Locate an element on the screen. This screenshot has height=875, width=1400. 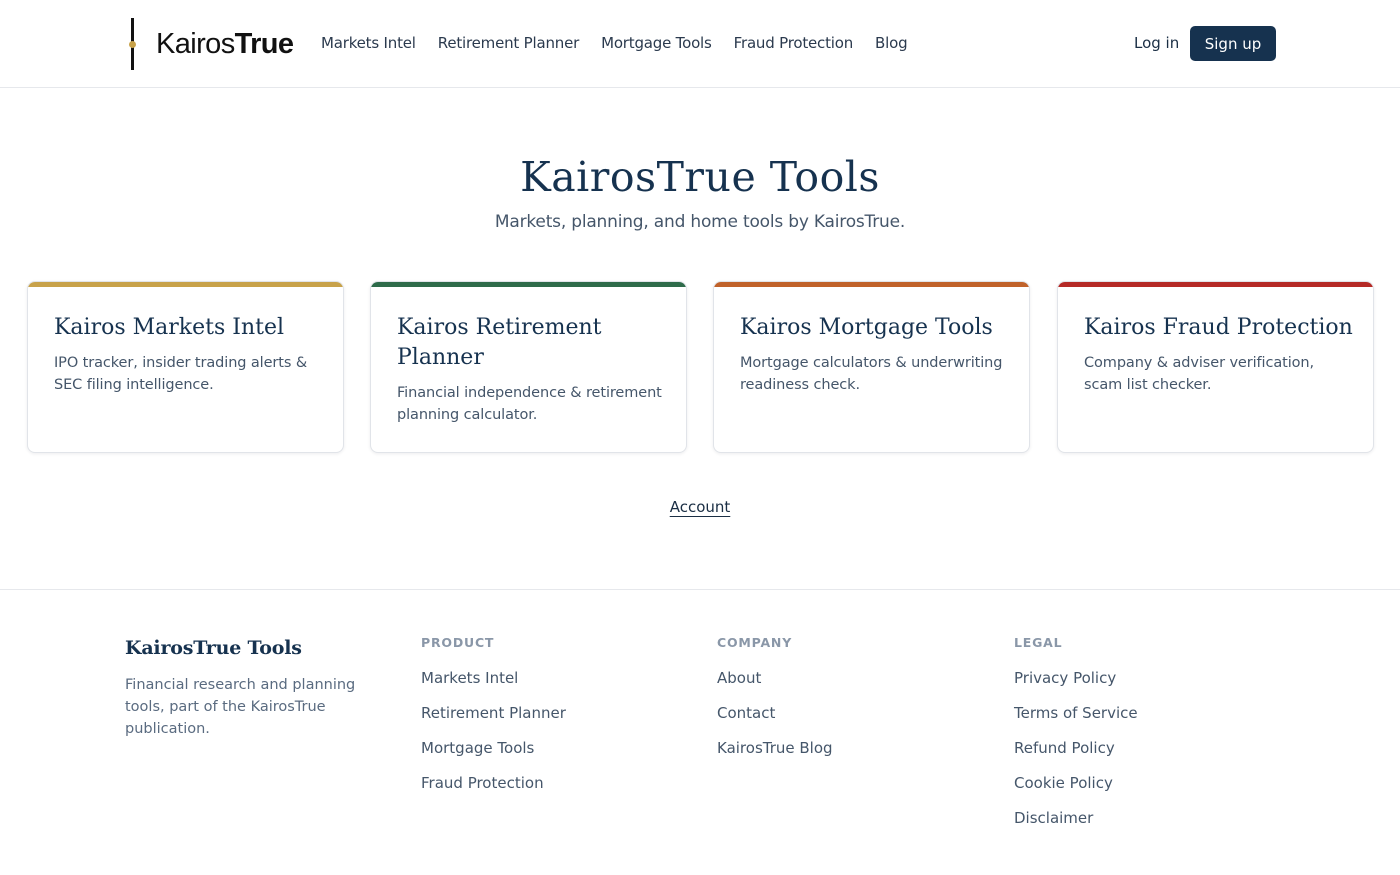
footer-col-company: COMPANY About Contact KairosTrue Blog is located at coordinates (775, 704).